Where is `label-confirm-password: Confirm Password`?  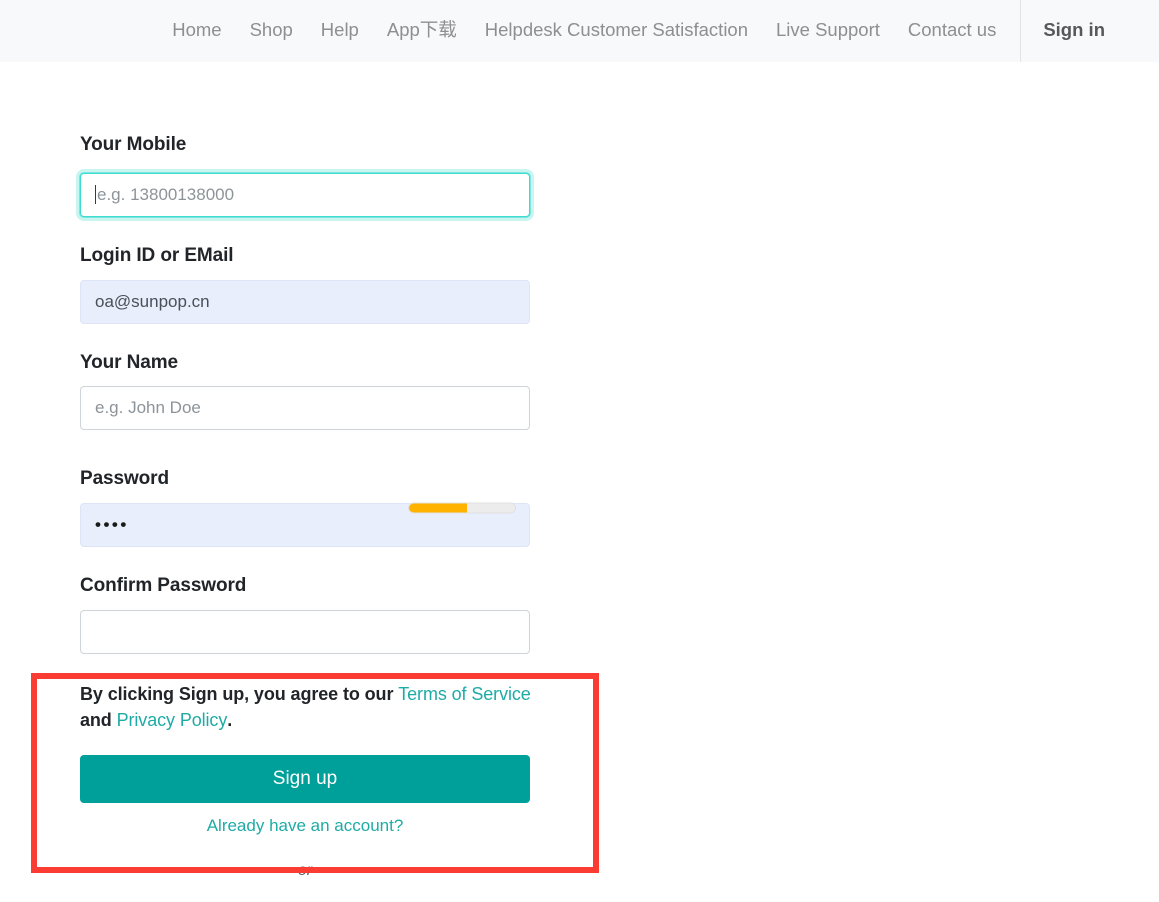 label-confirm-password: Confirm Password is located at coordinates (163, 586).